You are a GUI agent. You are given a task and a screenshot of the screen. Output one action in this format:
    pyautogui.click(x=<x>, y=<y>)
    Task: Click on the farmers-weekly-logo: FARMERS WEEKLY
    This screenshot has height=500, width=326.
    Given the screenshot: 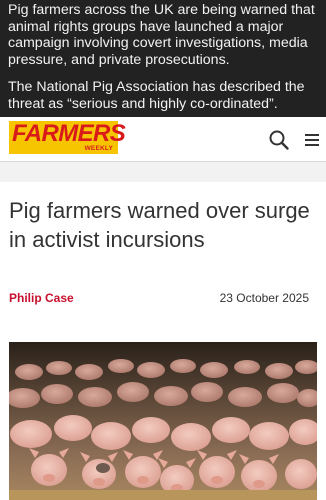 What is the action you would take?
    pyautogui.click(x=67, y=137)
    